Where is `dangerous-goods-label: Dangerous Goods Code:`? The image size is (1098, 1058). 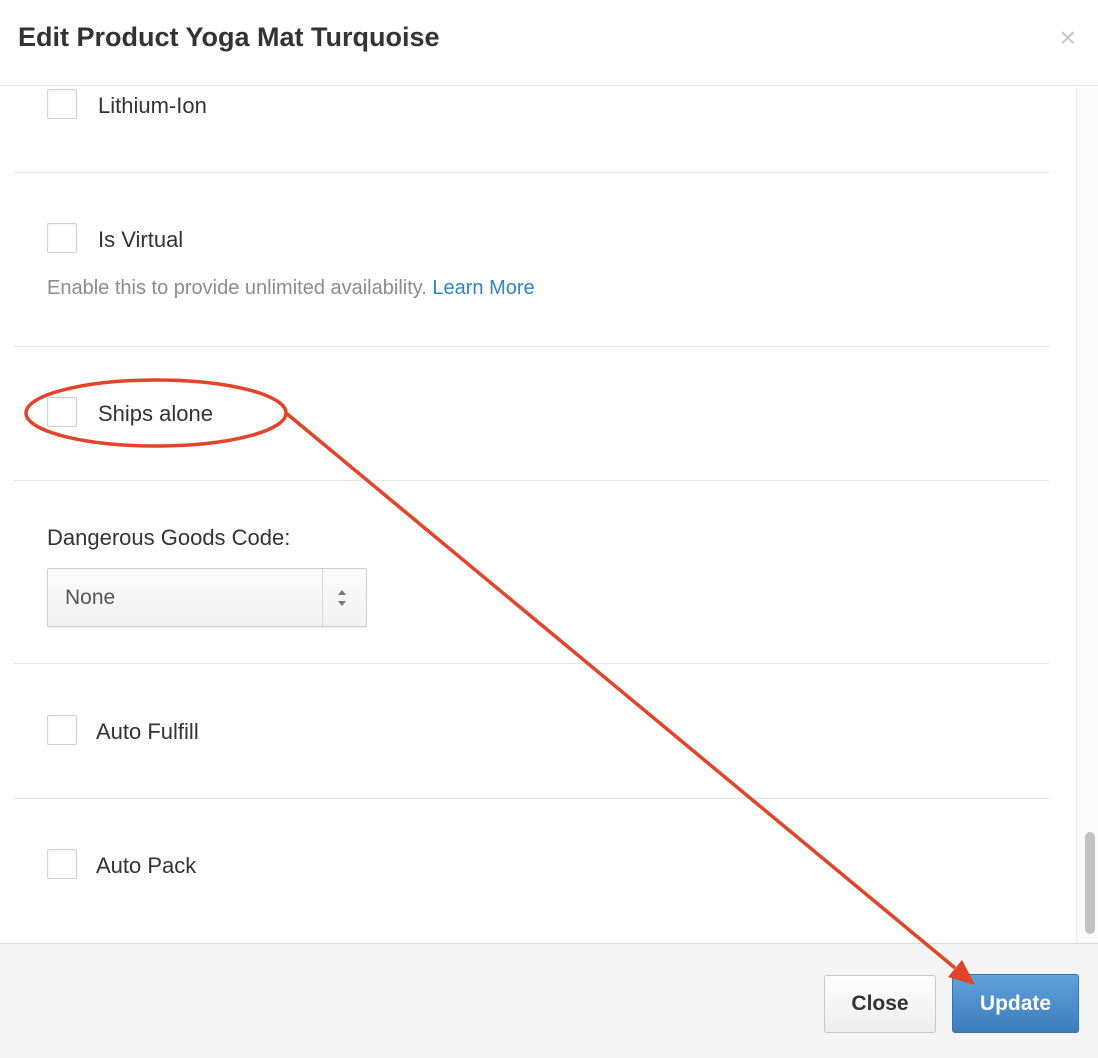
dangerous-goods-label: Dangerous Goods Code: is located at coordinates (169, 537).